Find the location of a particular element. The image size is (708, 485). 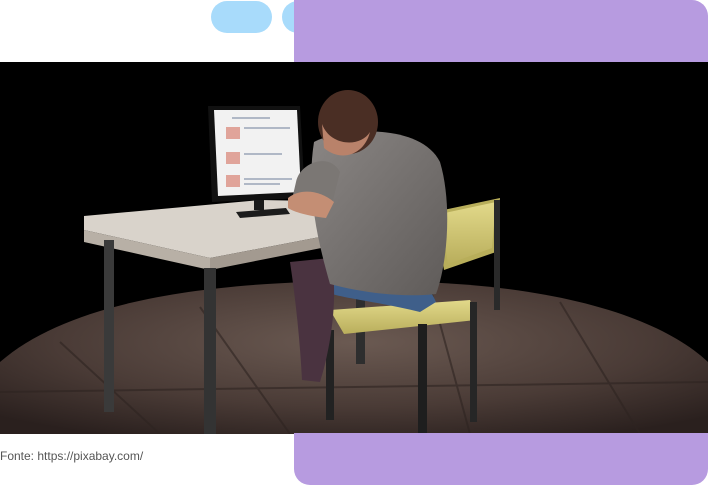

image-source-caption: Fonte: https://pixabay.com/ is located at coordinates (72, 456).